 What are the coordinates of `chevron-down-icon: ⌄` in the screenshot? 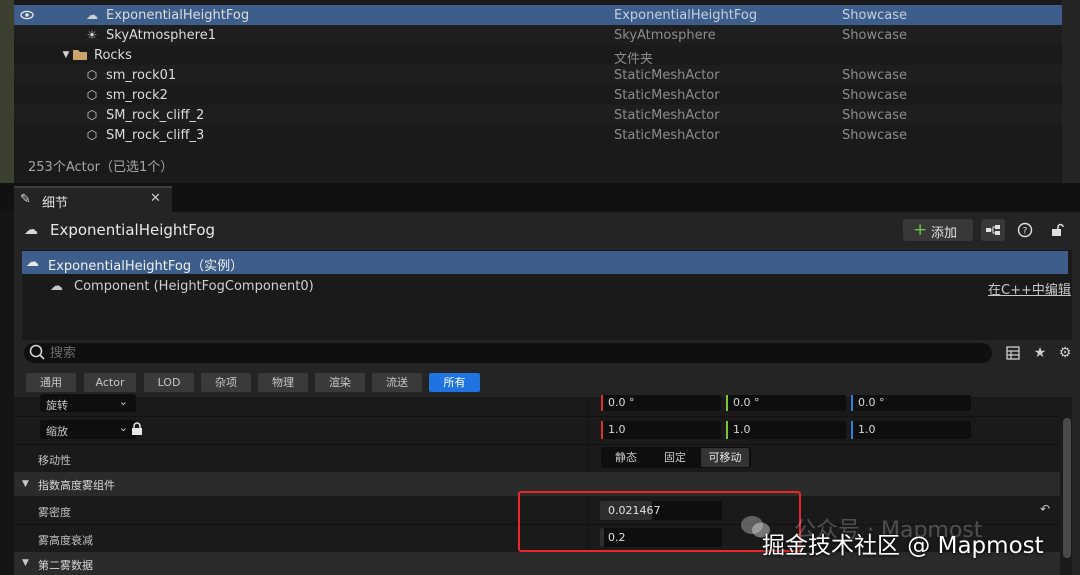 It's located at (123, 427).